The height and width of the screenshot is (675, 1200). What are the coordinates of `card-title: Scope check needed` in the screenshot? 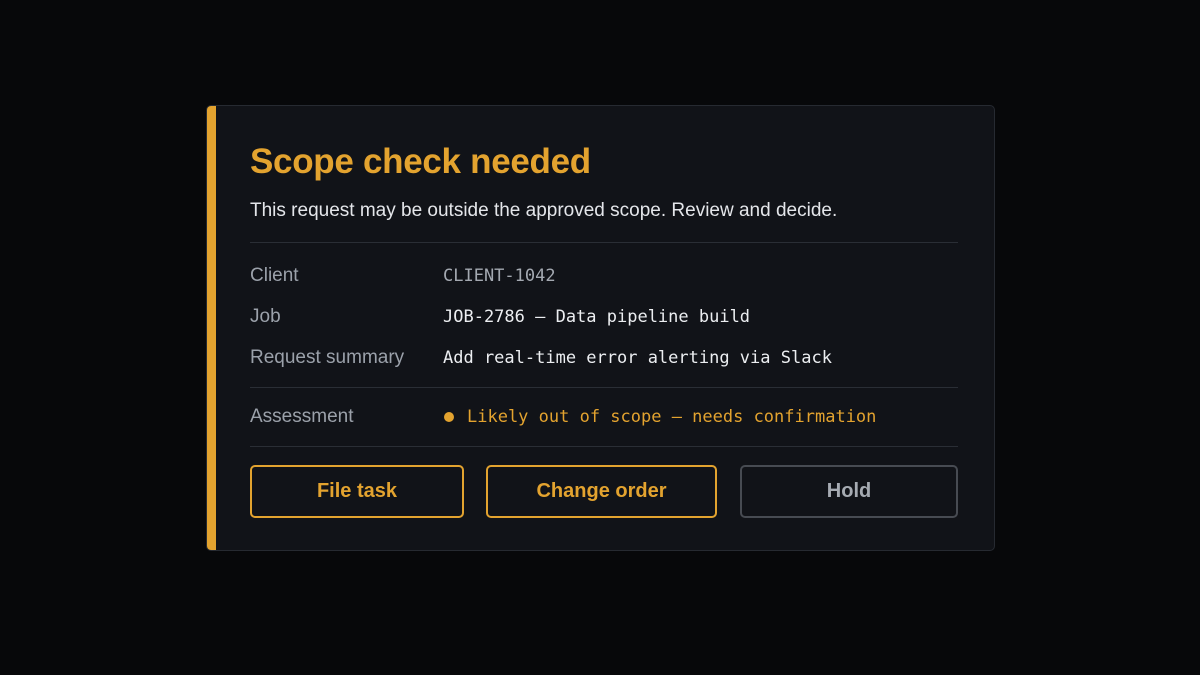 It's located at (420, 161).